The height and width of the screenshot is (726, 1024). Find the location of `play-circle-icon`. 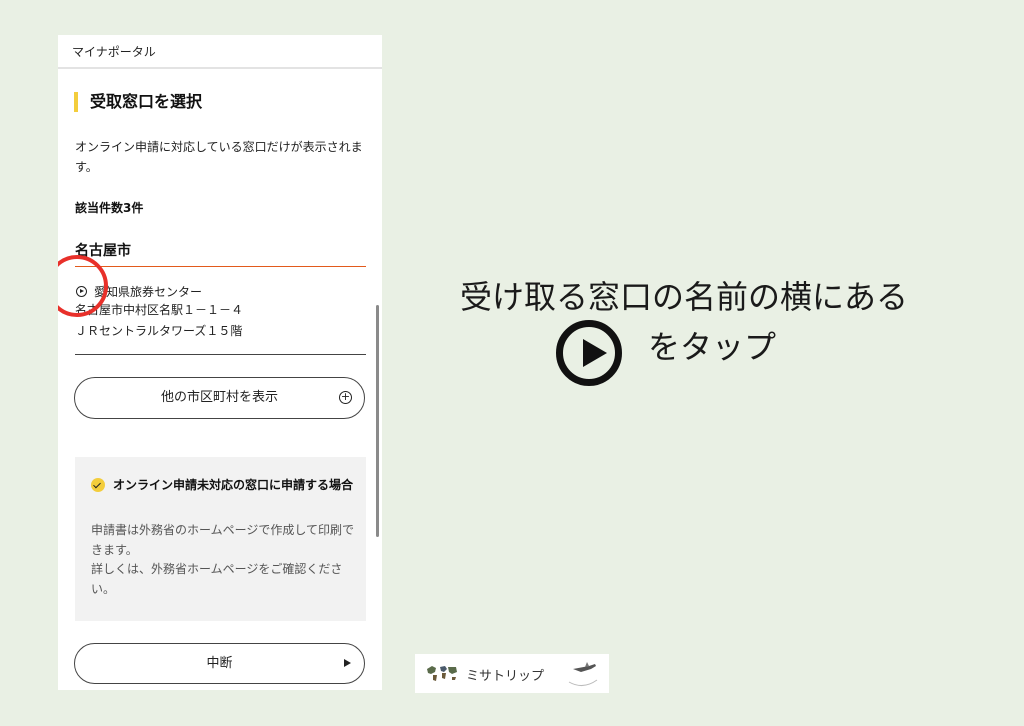

play-circle-icon is located at coordinates (589, 353).